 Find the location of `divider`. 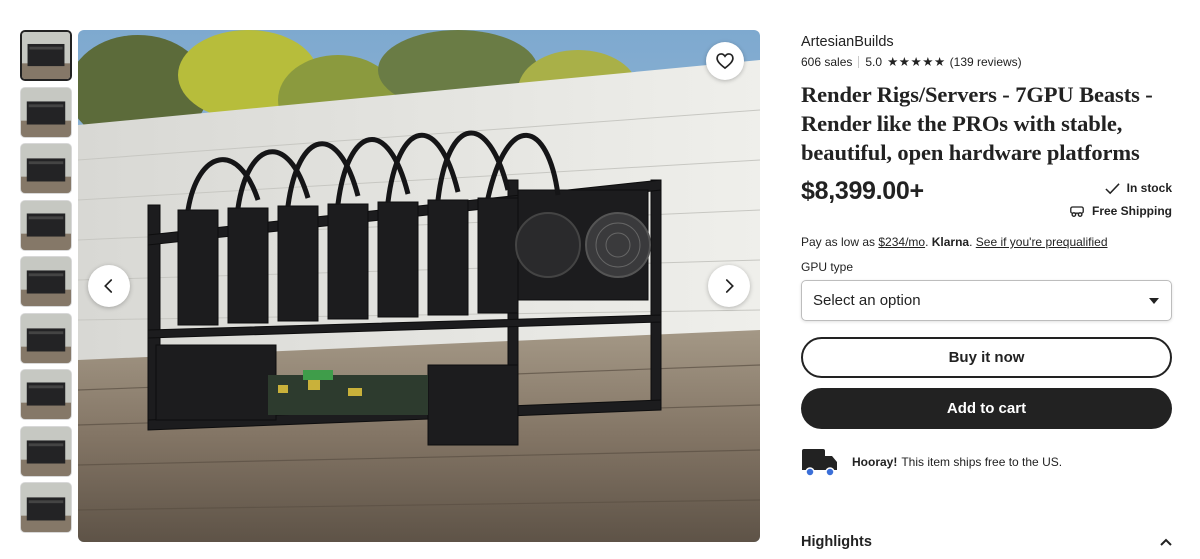

divider is located at coordinates (859, 61).